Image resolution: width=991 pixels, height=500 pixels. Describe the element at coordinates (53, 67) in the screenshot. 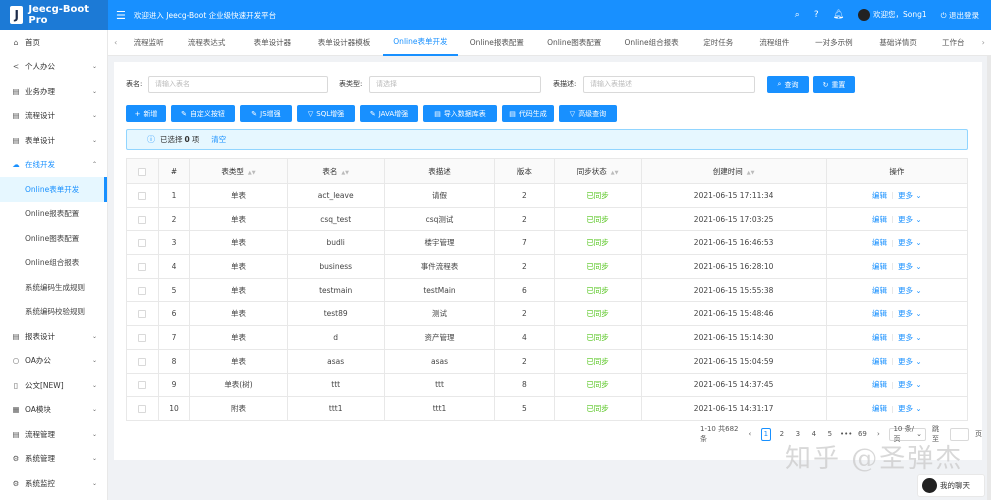

I see `sidebar-item: < 个人办公 ⌄` at that location.